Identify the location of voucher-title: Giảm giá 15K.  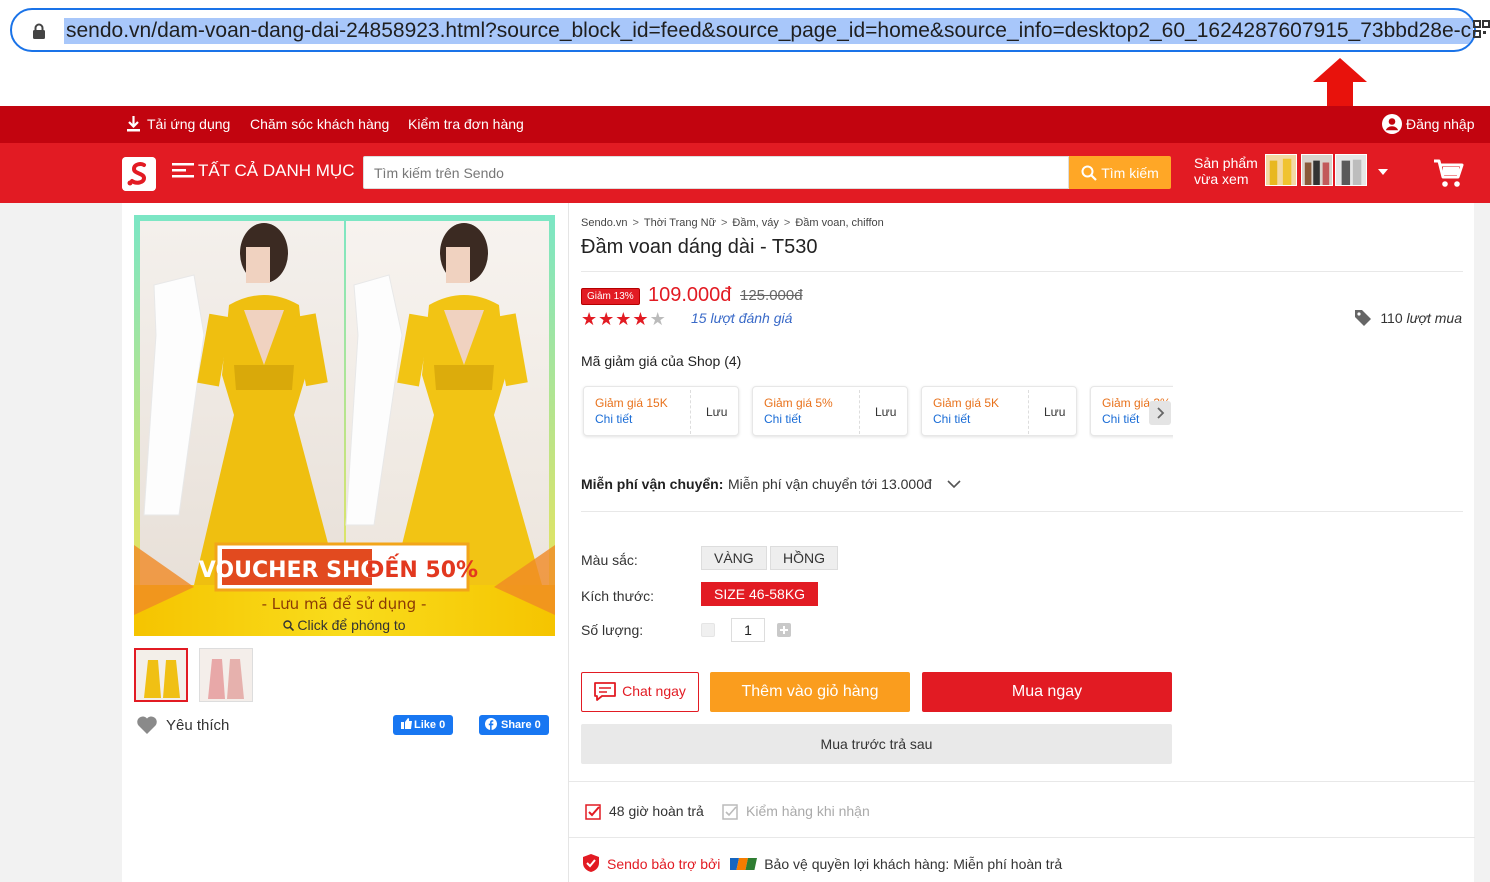
(631, 403).